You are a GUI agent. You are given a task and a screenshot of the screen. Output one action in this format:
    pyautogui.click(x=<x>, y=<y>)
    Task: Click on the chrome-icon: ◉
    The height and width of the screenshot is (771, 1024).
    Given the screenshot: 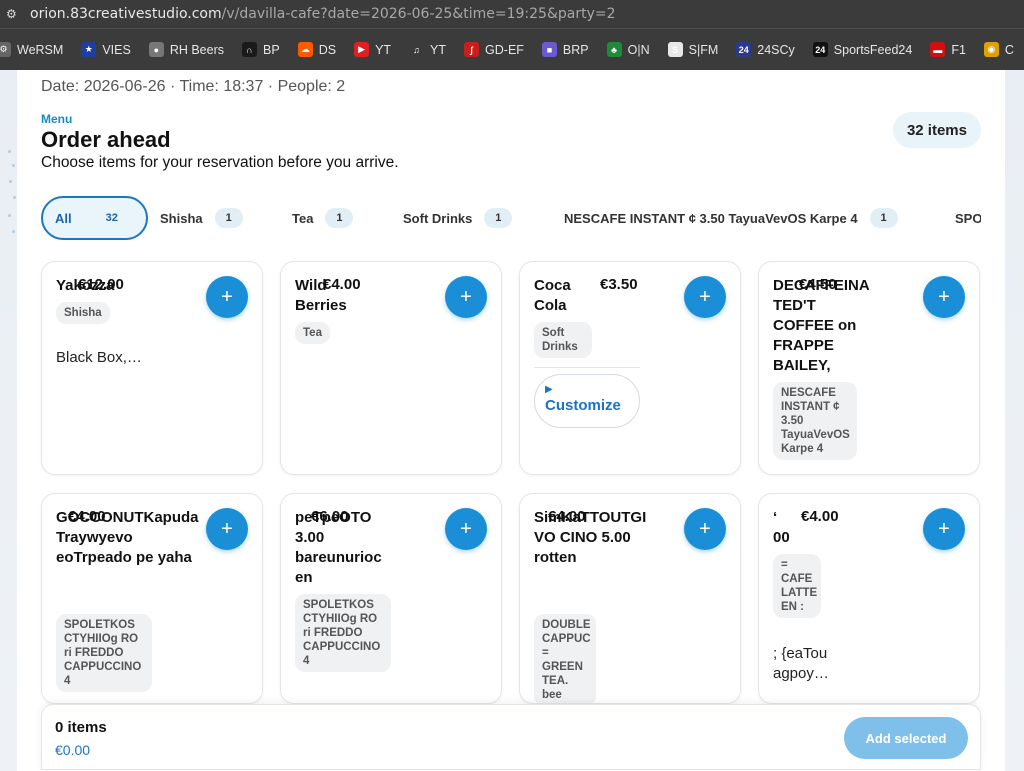 What is the action you would take?
    pyautogui.click(x=991, y=49)
    